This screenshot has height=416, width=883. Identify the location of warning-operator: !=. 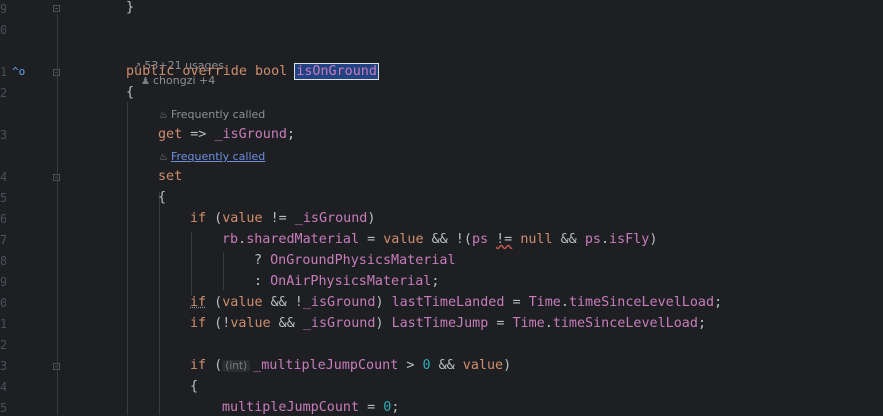
(504, 239).